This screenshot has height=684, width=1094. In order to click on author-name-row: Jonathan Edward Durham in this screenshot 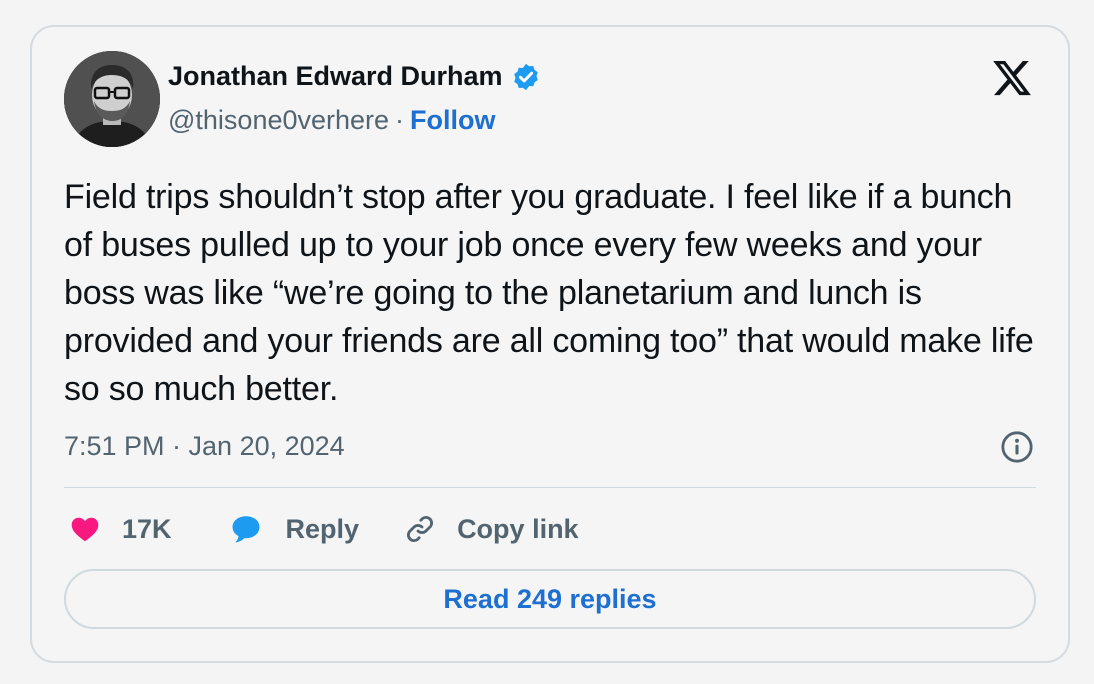, I will do `click(354, 76)`.